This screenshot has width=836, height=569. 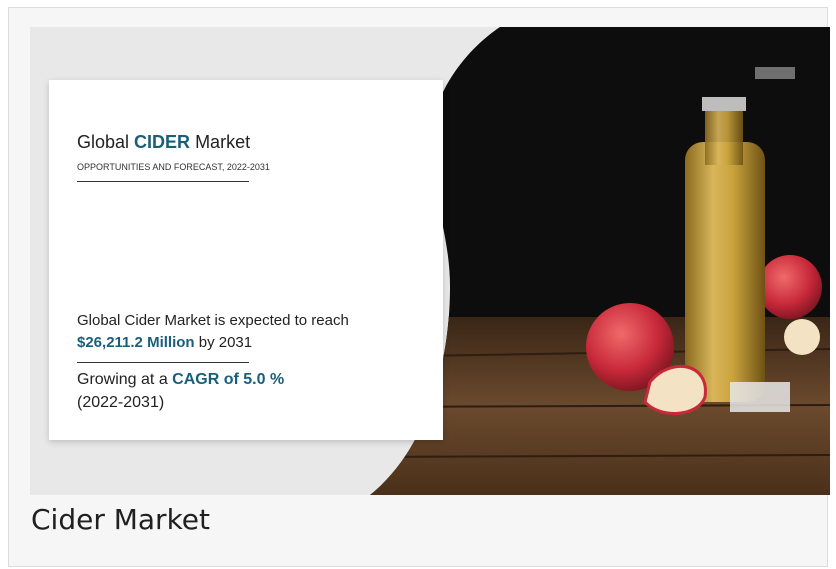 I want to click on banner-subtitle: OPPORTUNITIES AND FORECAST, 2022-2031, so click(x=173, y=167).